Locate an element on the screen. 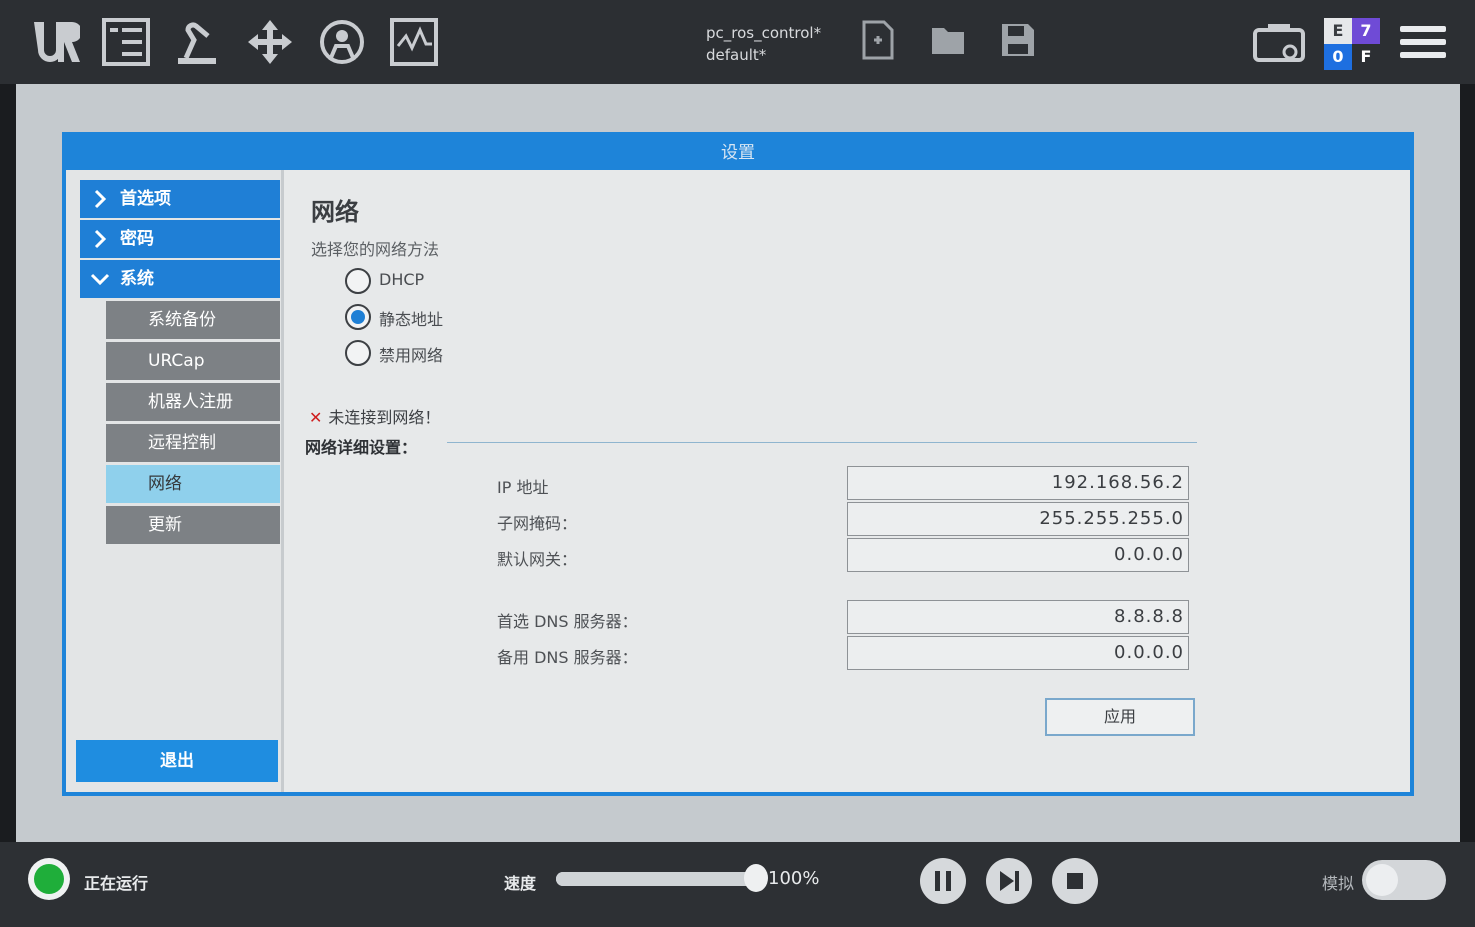  radio-label: DHCP is located at coordinates (402, 279).